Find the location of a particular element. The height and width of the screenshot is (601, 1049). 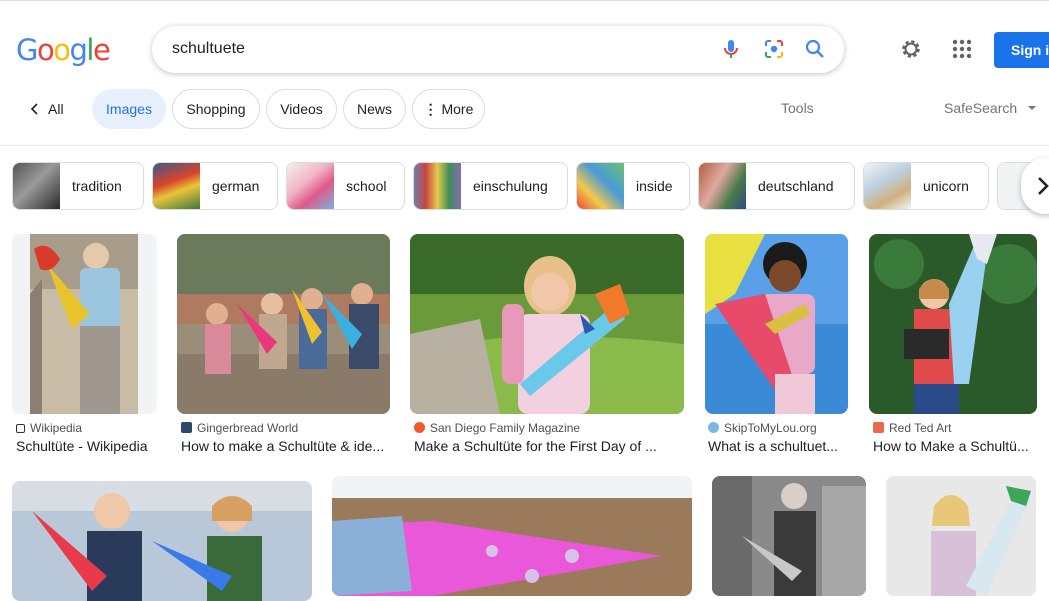

chip-label: german is located at coordinates (236, 186).